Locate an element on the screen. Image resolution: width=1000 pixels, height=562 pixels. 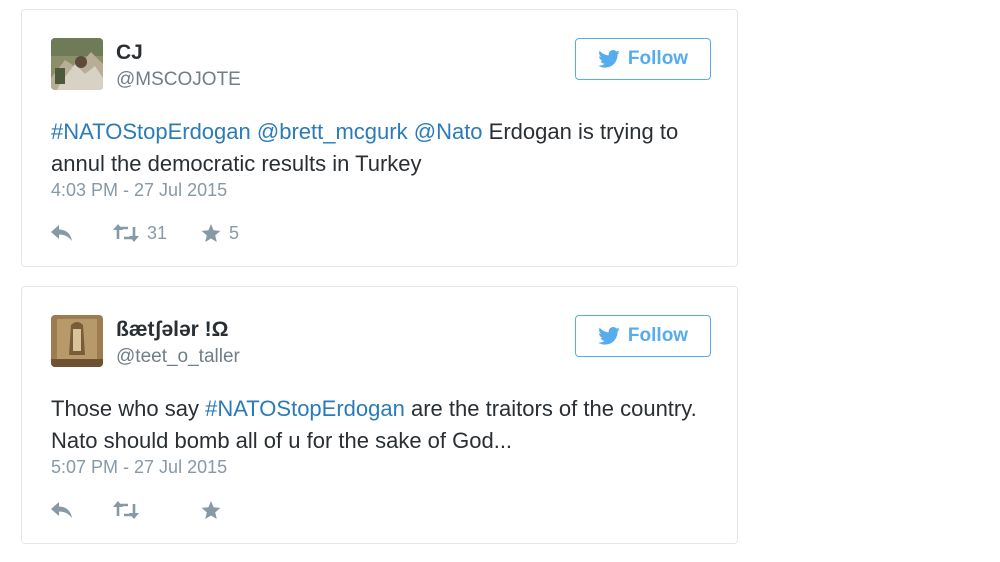
favorite-count: 5 is located at coordinates (234, 232).